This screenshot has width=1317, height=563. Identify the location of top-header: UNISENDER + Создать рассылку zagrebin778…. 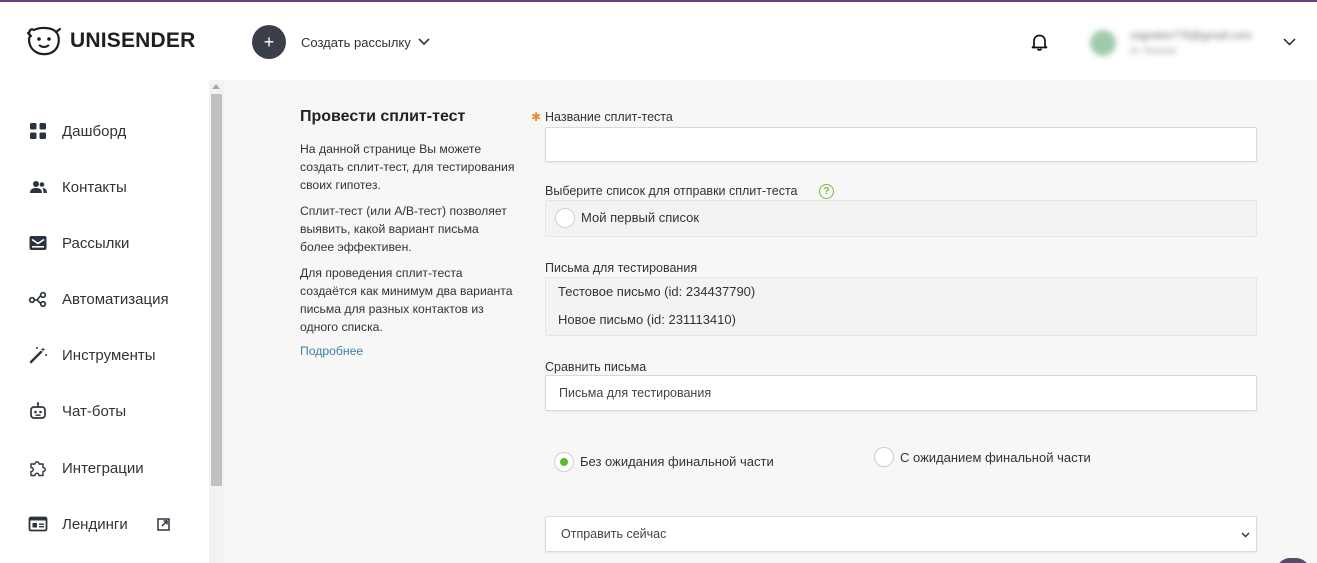
(658, 41).